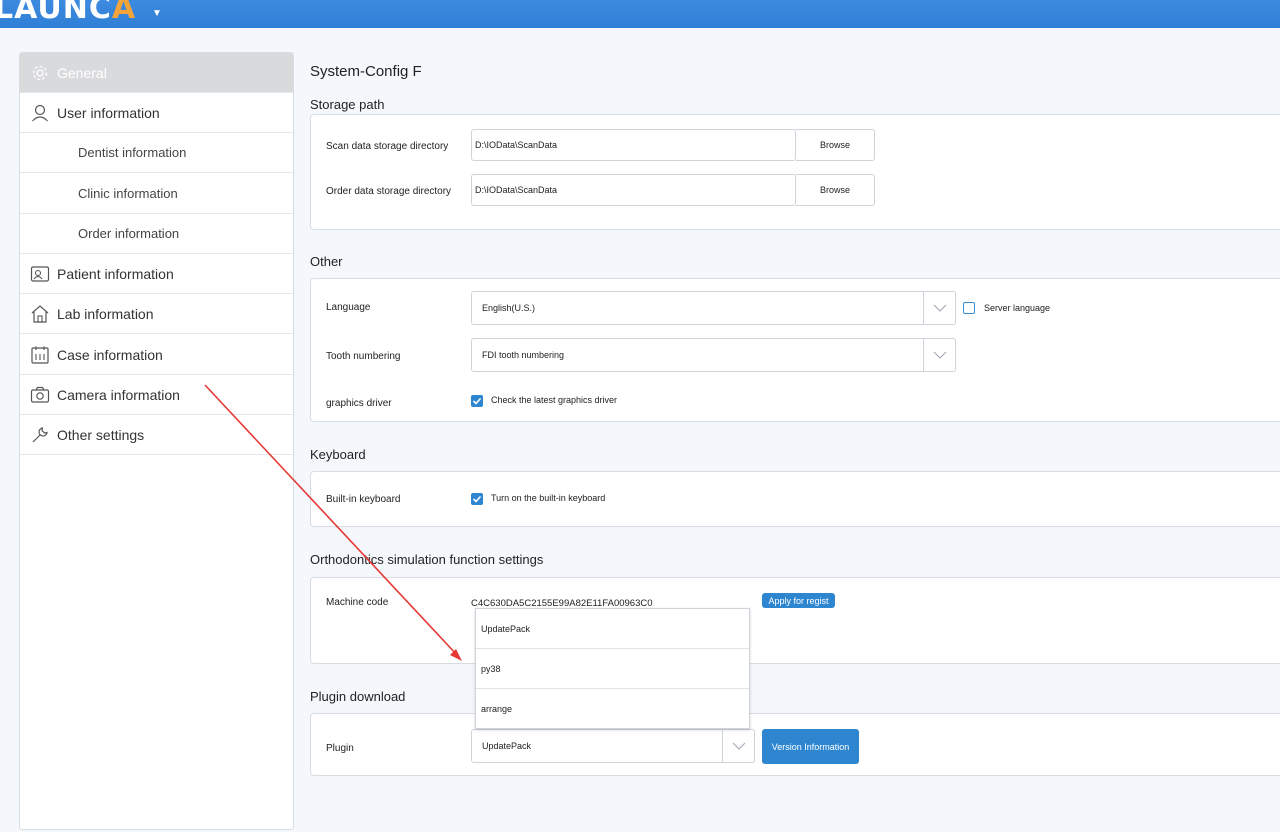  Describe the element at coordinates (156, 435) in the screenshot. I see `sidebar-item-other-settings: Other settings` at that location.